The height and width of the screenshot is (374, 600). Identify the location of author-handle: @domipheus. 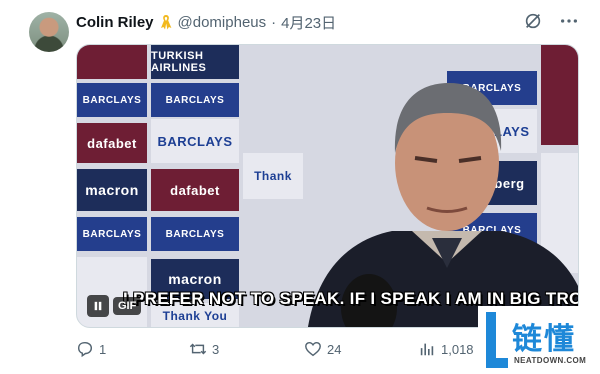
(222, 22).